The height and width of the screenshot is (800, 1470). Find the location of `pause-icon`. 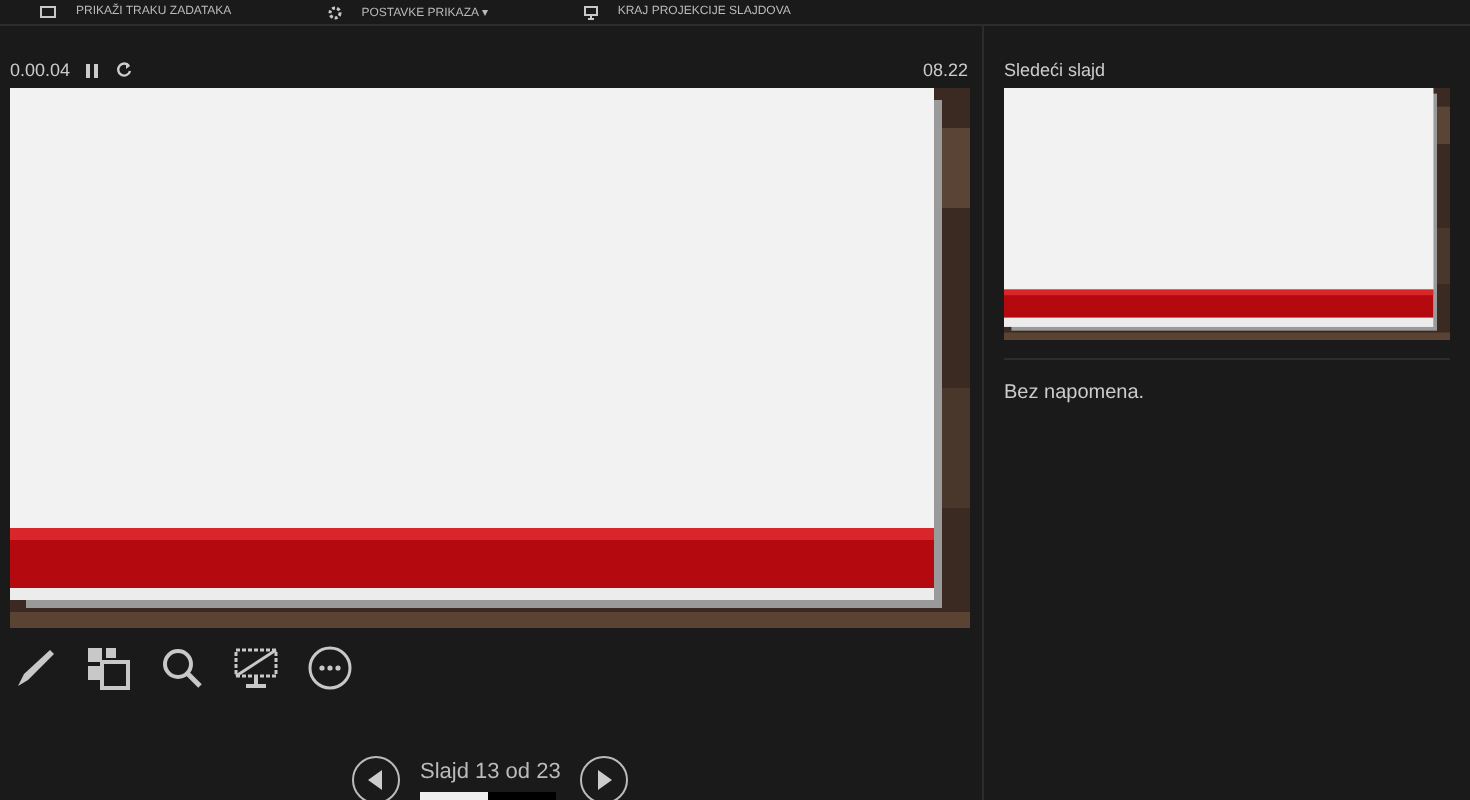

pause-icon is located at coordinates (93, 70).